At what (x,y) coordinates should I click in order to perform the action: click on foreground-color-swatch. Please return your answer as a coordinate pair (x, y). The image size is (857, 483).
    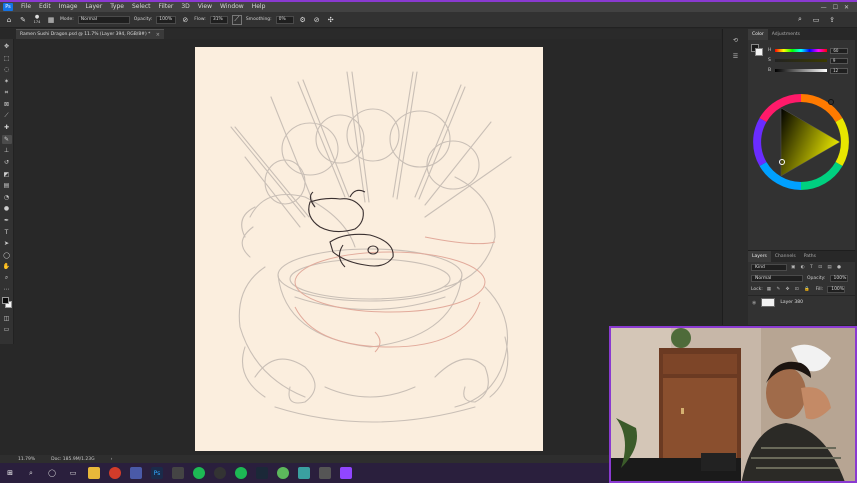
    Looking at the image, I should click on (5, 301).